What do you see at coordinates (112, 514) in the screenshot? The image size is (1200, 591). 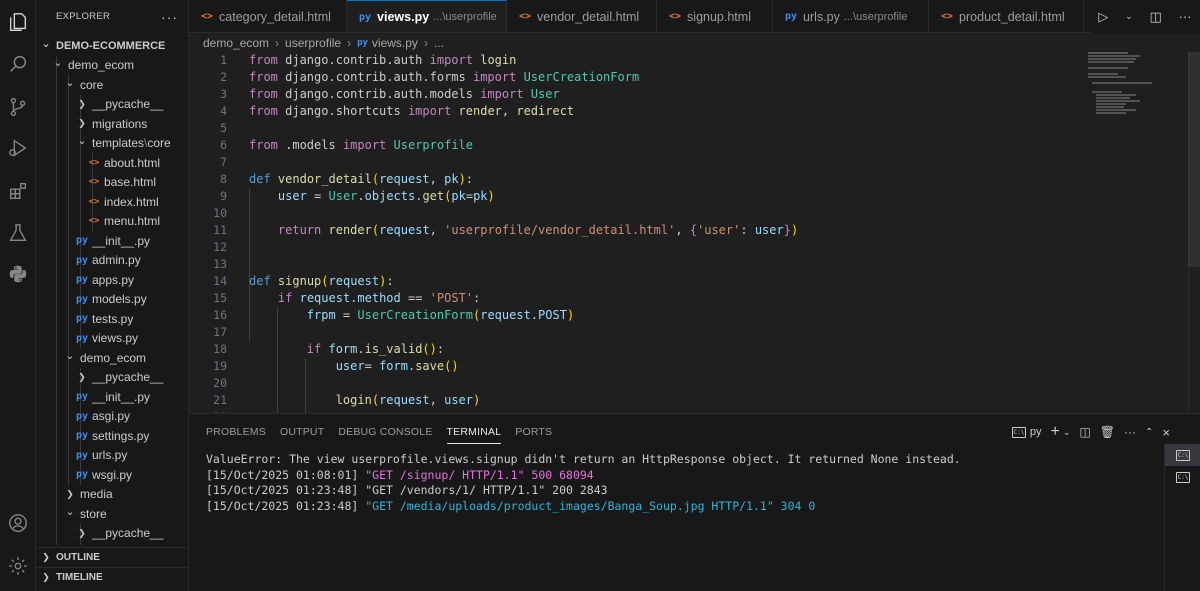 I see `tree-folder: ⌄ store` at bounding box center [112, 514].